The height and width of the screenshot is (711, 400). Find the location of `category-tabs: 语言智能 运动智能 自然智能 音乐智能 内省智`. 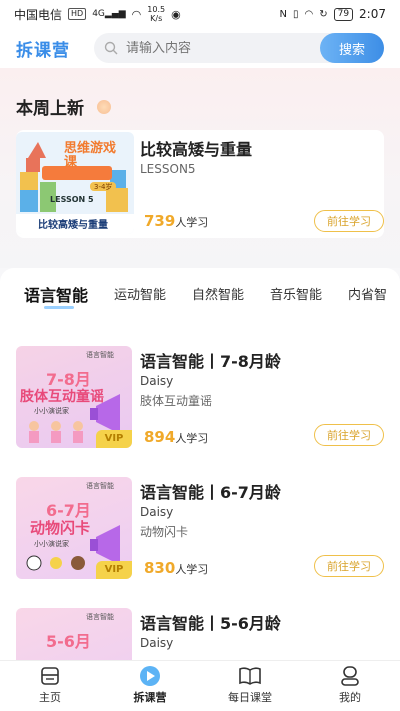

category-tabs: 语言智能 运动智能 自然智能 音乐智能 内省智 is located at coordinates (200, 299).